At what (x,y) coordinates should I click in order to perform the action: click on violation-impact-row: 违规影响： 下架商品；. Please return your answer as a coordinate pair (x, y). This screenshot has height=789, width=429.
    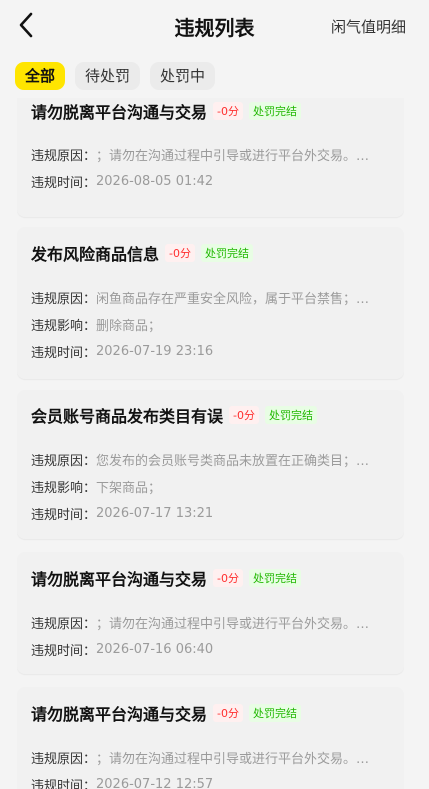
    Looking at the image, I should click on (211, 486).